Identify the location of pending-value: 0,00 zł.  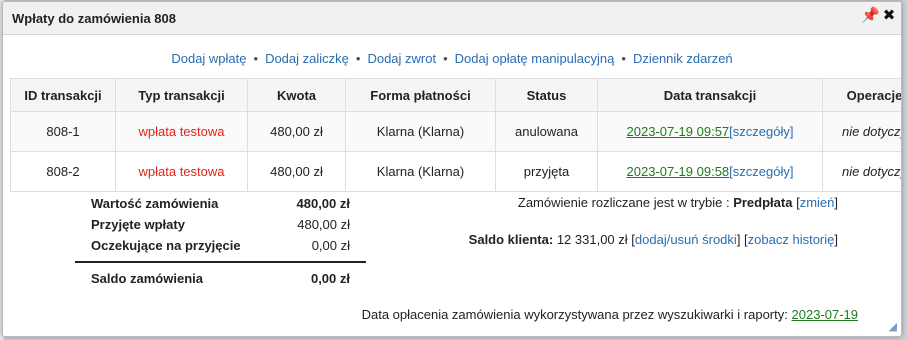
(330, 245).